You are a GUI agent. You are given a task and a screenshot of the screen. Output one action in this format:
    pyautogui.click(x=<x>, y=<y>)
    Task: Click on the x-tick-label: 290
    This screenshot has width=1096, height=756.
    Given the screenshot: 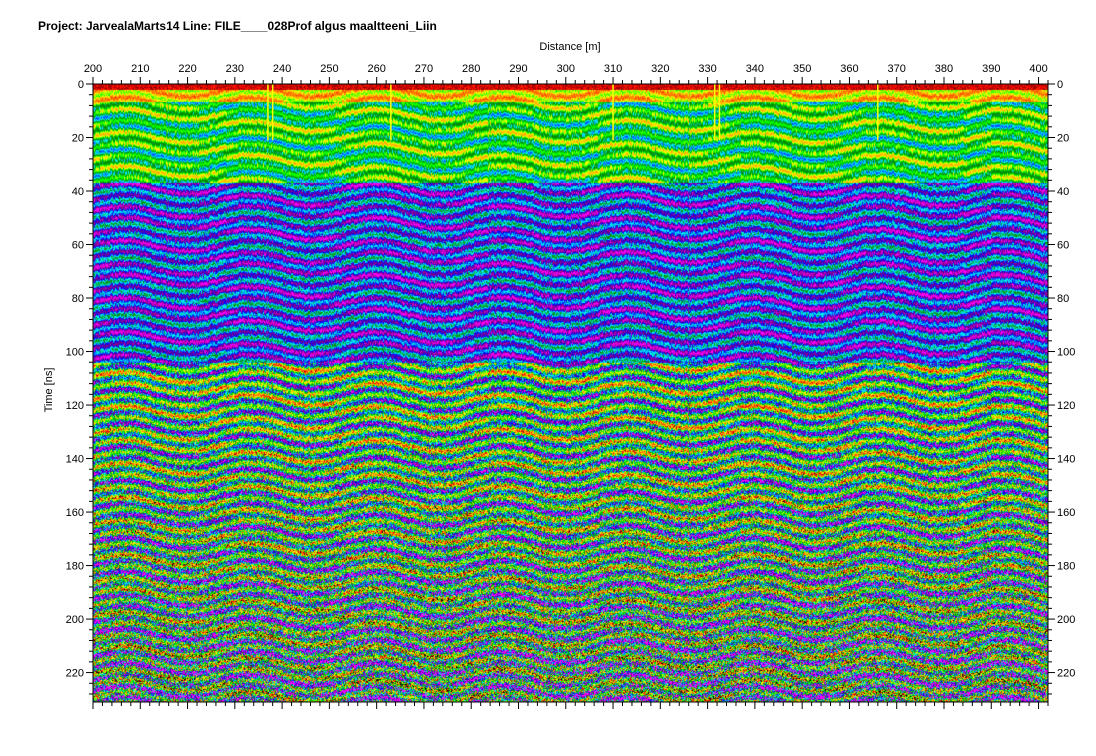 What is the action you would take?
    pyautogui.click(x=518, y=69)
    